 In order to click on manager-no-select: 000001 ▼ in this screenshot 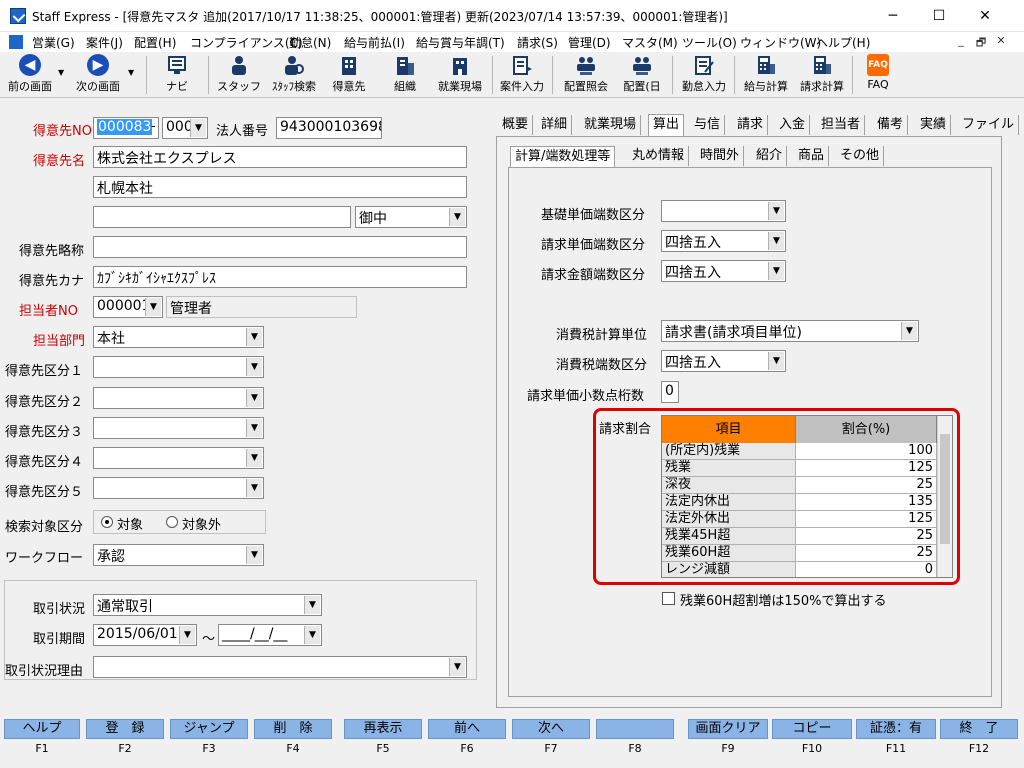, I will do `click(128, 307)`.